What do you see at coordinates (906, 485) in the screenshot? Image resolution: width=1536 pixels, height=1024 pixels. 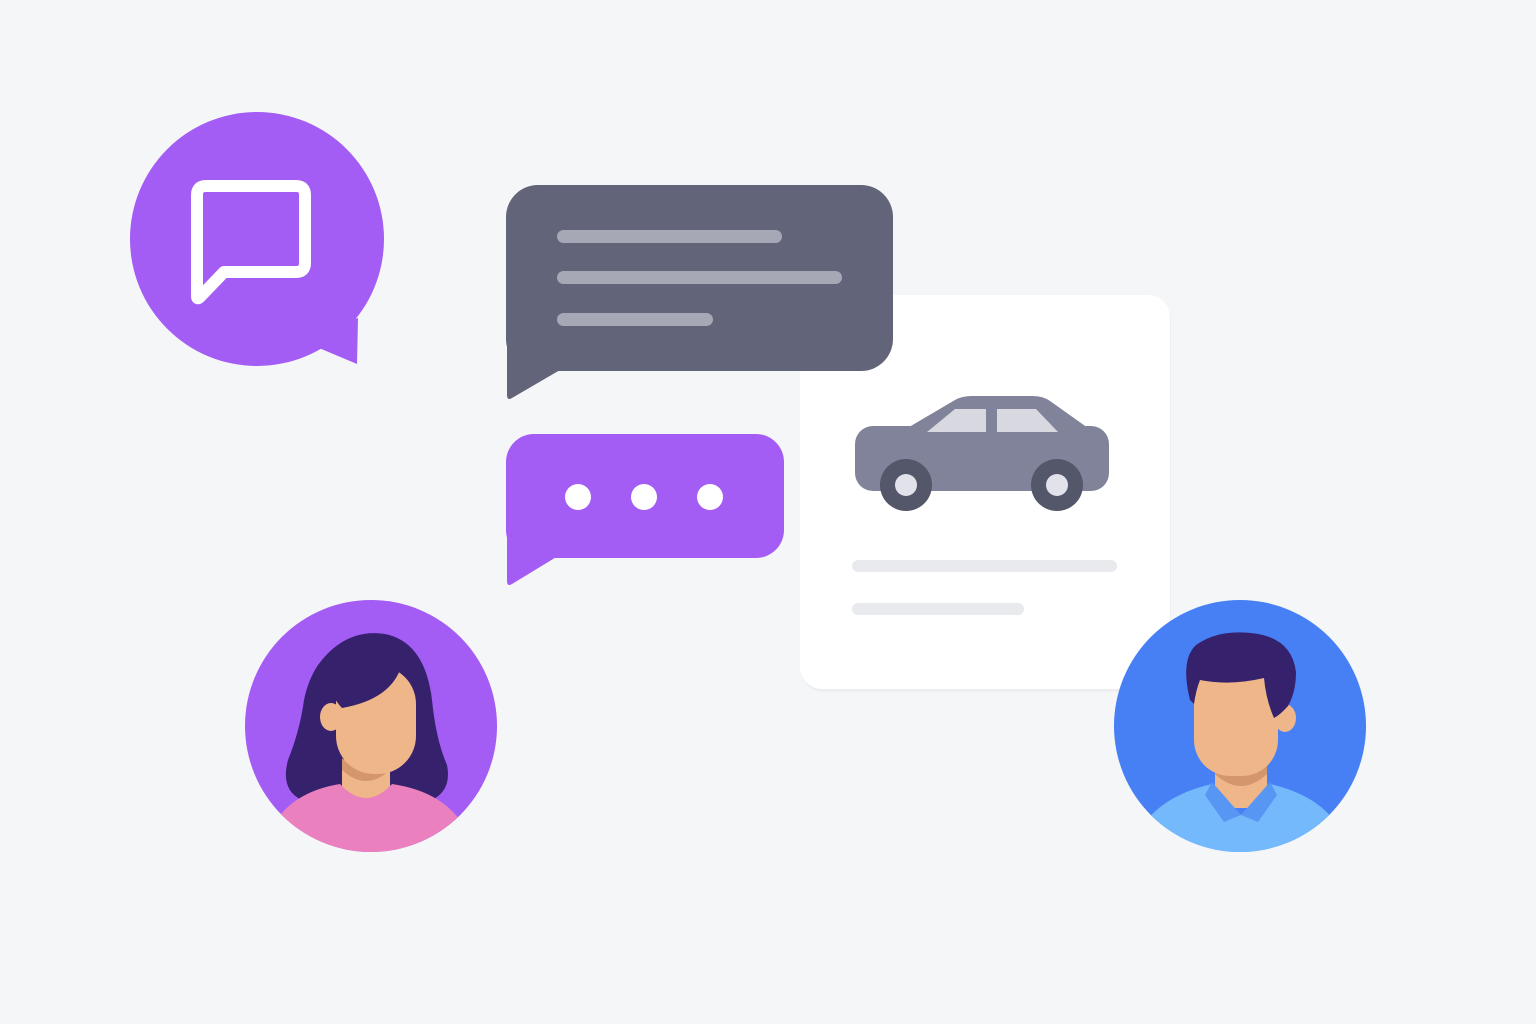 I see `car-hub-front` at bounding box center [906, 485].